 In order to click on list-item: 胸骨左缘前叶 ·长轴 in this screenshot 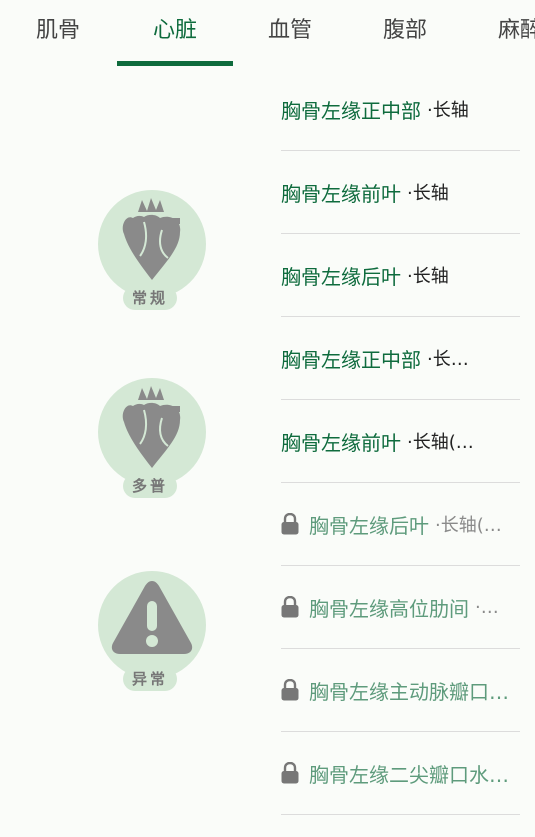, I will do `click(400, 192)`.